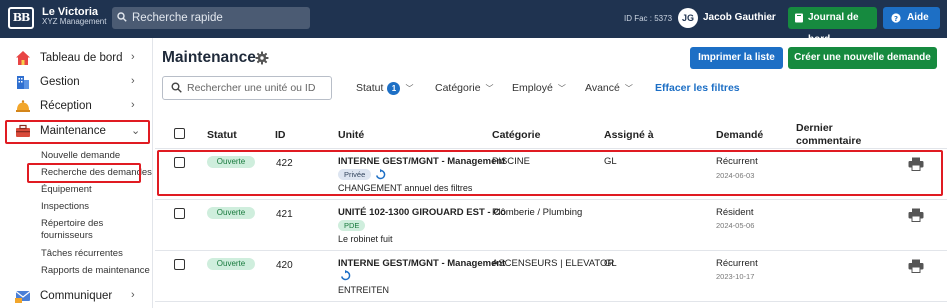 The height and width of the screenshot is (308, 947). I want to click on request-description: ENTREITEN, so click(364, 290).